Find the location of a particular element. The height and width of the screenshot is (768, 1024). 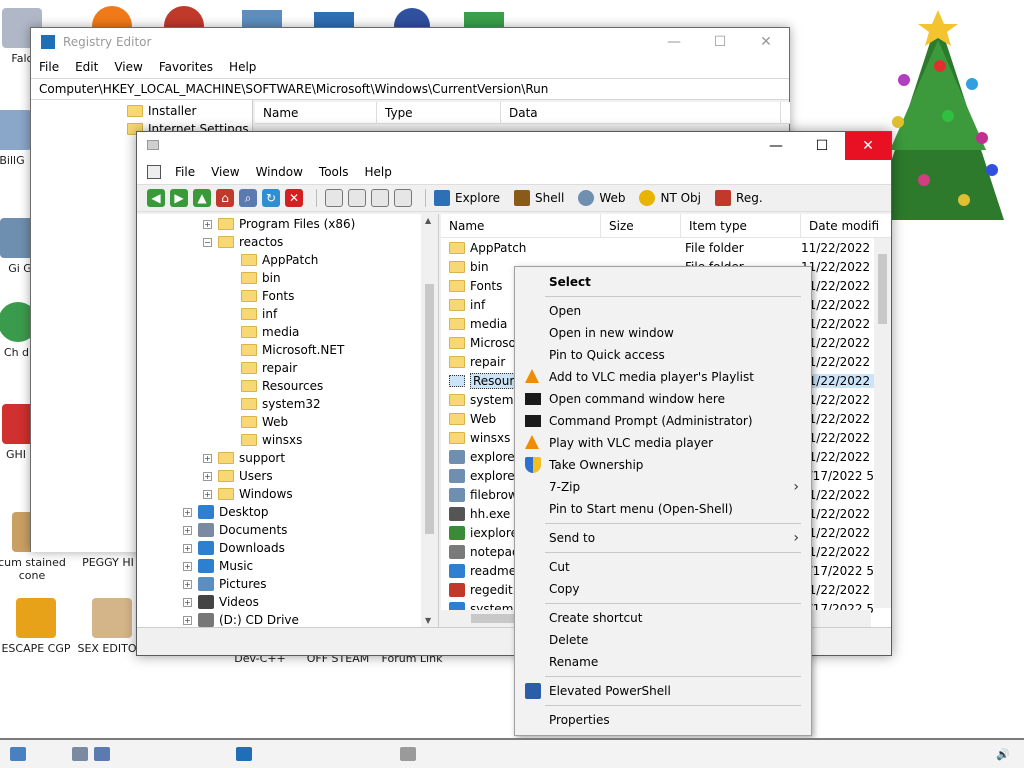

view-list-icon is located at coordinates (380, 198).